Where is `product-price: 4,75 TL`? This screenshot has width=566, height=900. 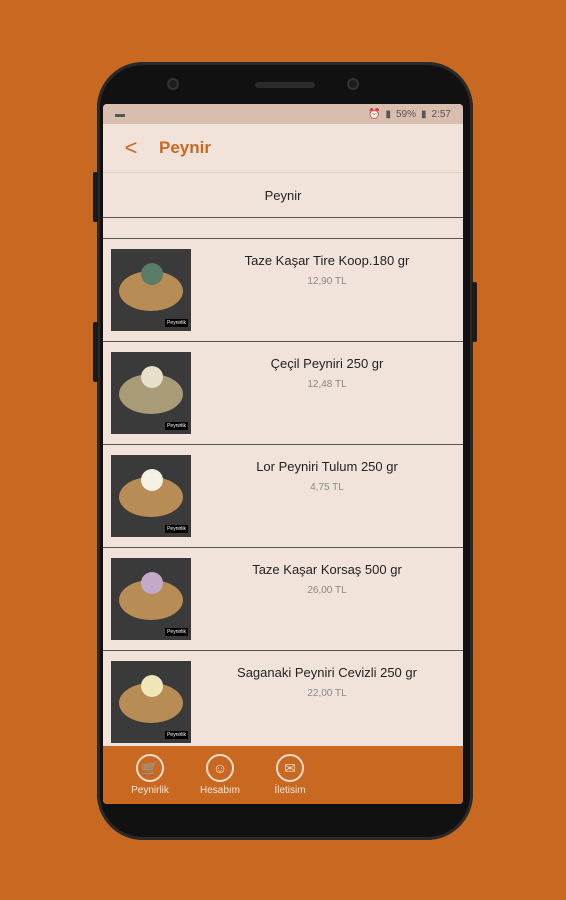
product-price: 4,75 TL is located at coordinates (327, 487).